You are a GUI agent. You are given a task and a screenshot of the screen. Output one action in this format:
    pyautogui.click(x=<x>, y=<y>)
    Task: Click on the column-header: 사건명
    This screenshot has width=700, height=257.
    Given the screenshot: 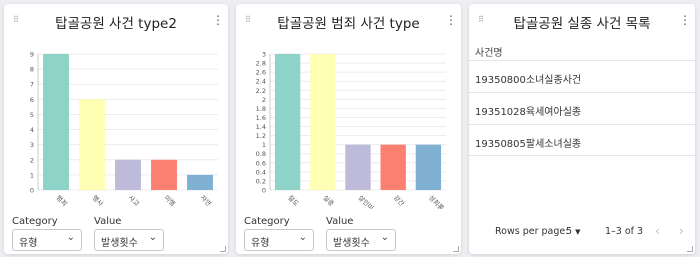 What is the action you would take?
    pyautogui.click(x=489, y=53)
    